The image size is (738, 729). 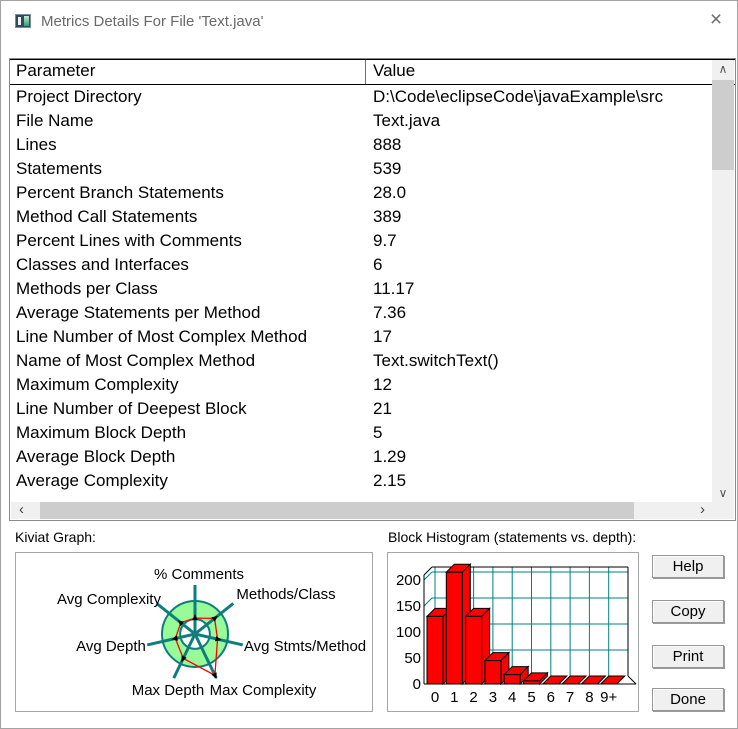 What do you see at coordinates (59, 168) in the screenshot?
I see `parameter-cell: Statements` at bounding box center [59, 168].